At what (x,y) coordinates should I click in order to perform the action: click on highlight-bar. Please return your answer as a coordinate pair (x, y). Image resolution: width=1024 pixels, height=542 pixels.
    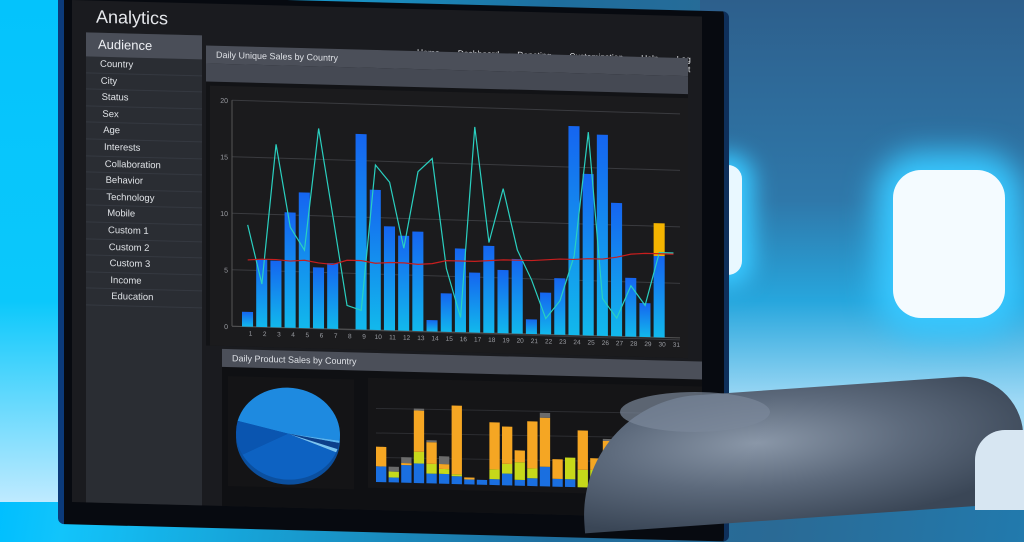
    Looking at the image, I should click on (659, 240).